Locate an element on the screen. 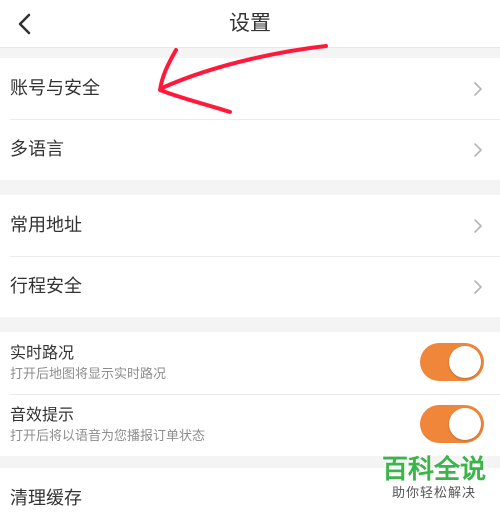 The image size is (500, 529). watermark: 百科全说 助你轻松解决 is located at coordinates (434, 479).